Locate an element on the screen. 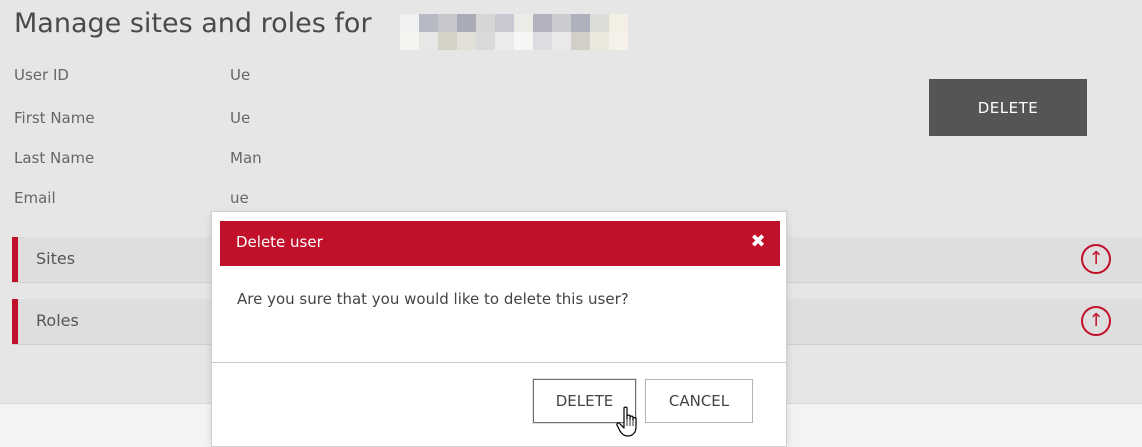 The height and width of the screenshot is (447, 1142). close-icon: ✖ is located at coordinates (758, 242).